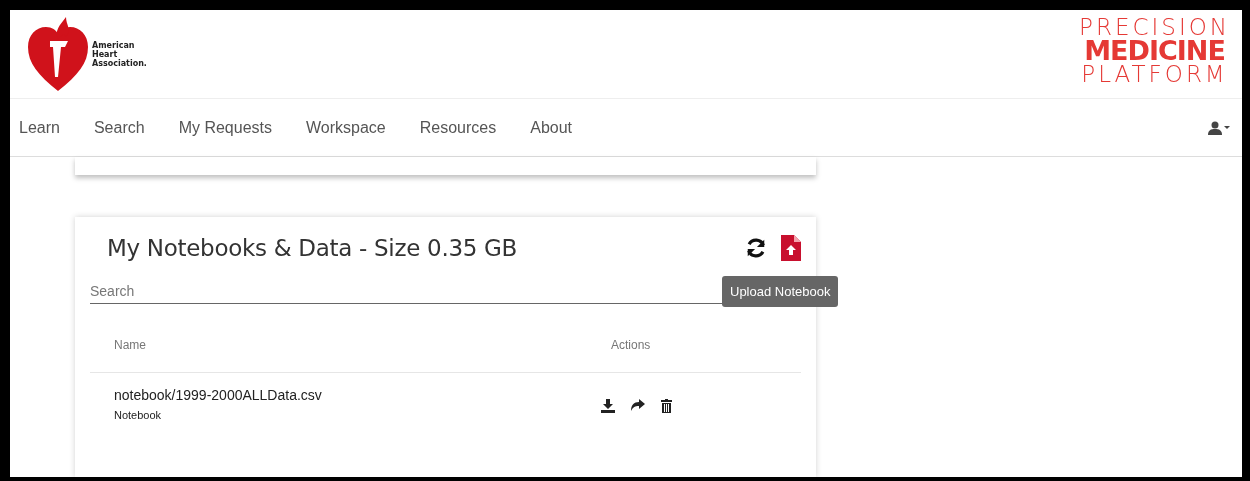 The image size is (1250, 481). What do you see at coordinates (313, 248) in the screenshot?
I see `card-title: My Notebooks & Data - Size 0.35 GB` at bounding box center [313, 248].